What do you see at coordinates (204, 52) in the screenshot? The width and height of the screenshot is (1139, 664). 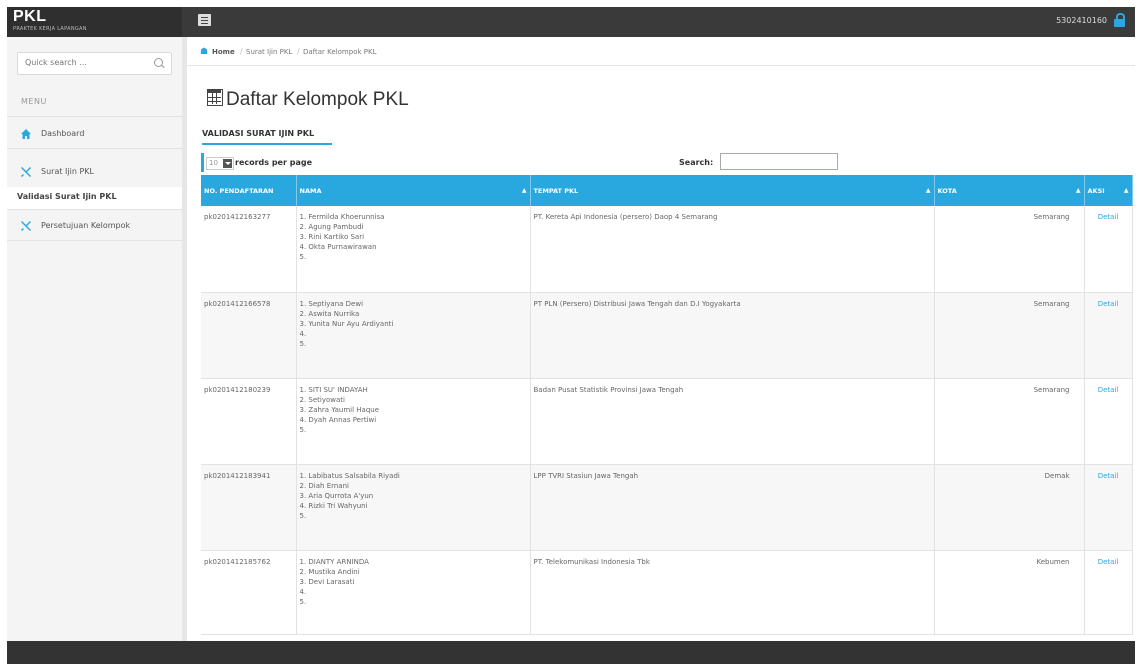 I see `home-icon: ☗` at bounding box center [204, 52].